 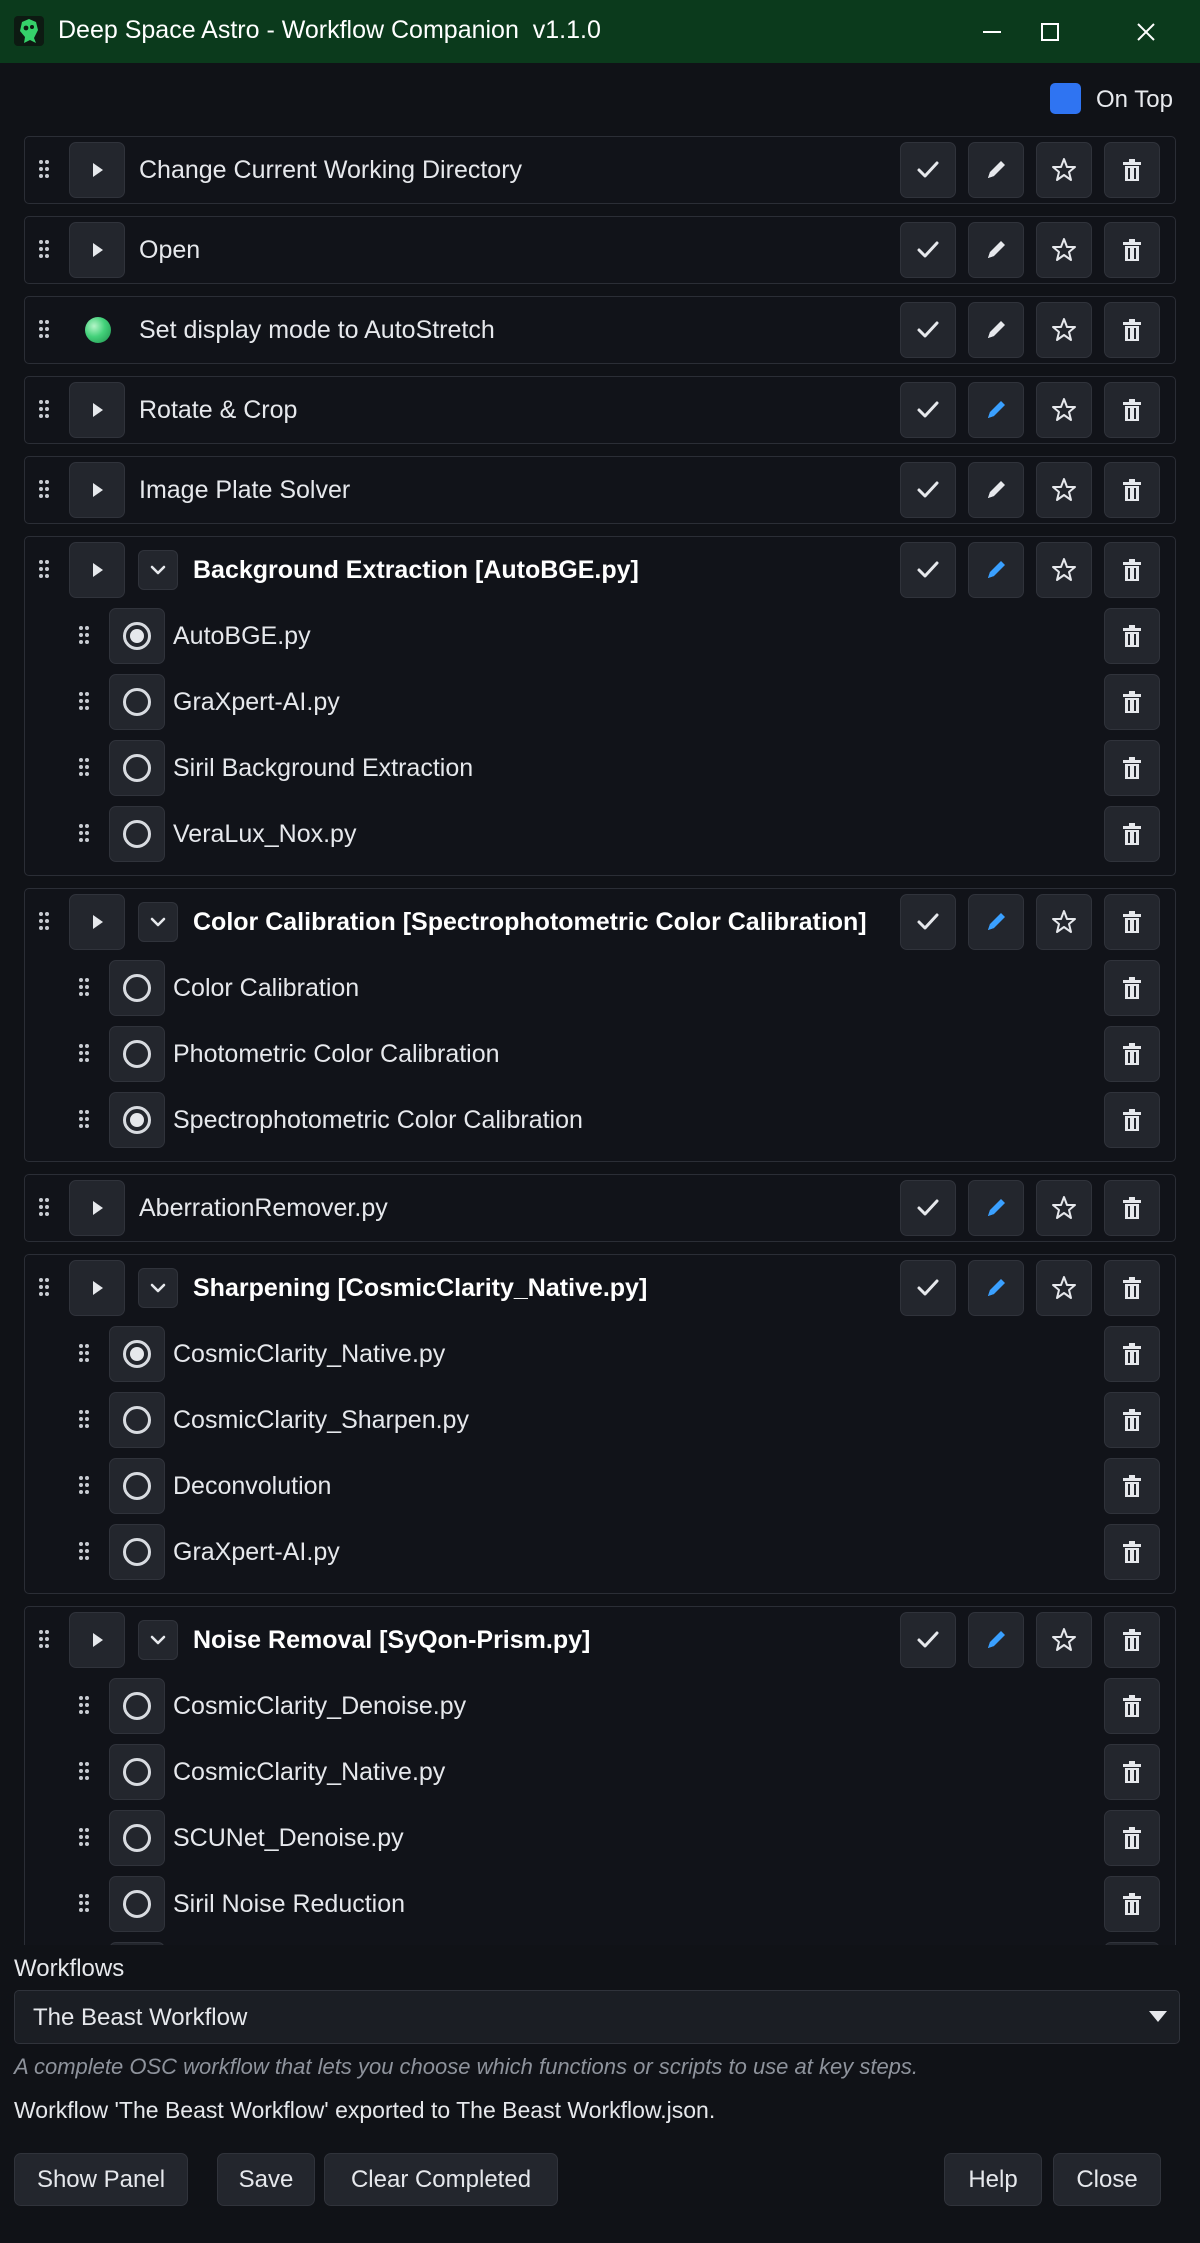 What do you see at coordinates (441, 2179) in the screenshot?
I see `clear-completed-button: Clear Completed` at bounding box center [441, 2179].